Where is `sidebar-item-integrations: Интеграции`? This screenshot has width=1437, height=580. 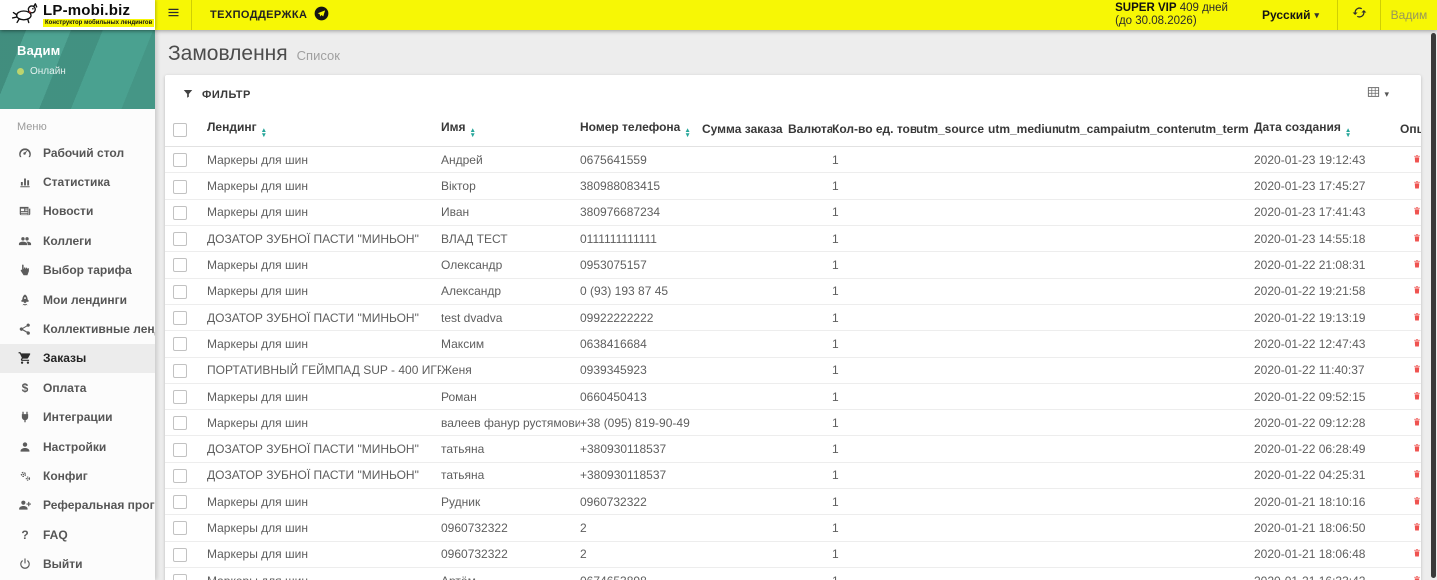 sidebar-item-integrations: Интеграции is located at coordinates (77, 417).